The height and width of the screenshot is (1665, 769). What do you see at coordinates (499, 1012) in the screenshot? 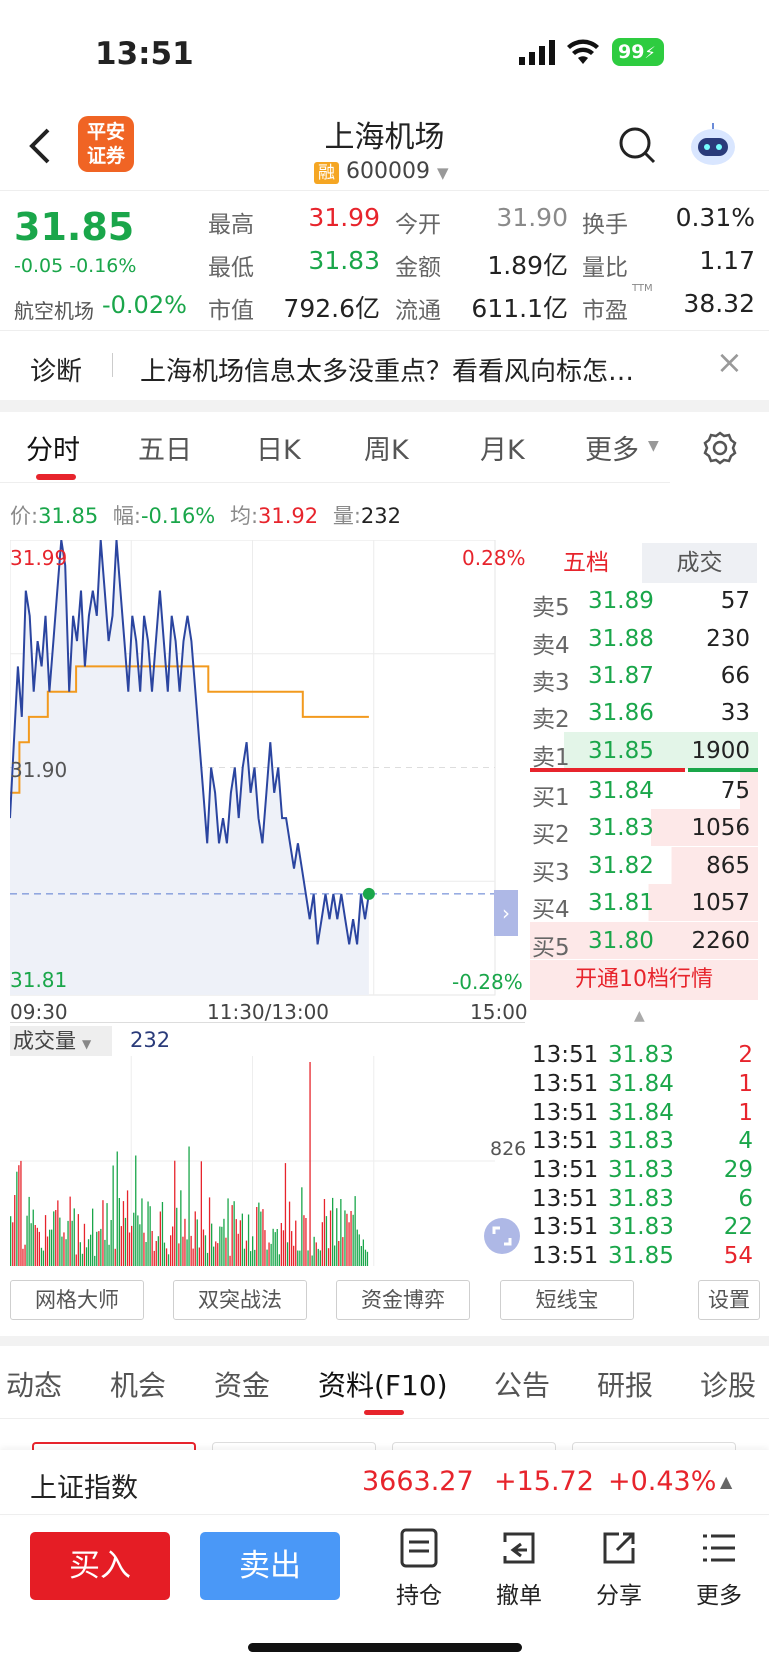
I see `x-tick-label: 15:00` at bounding box center [499, 1012].